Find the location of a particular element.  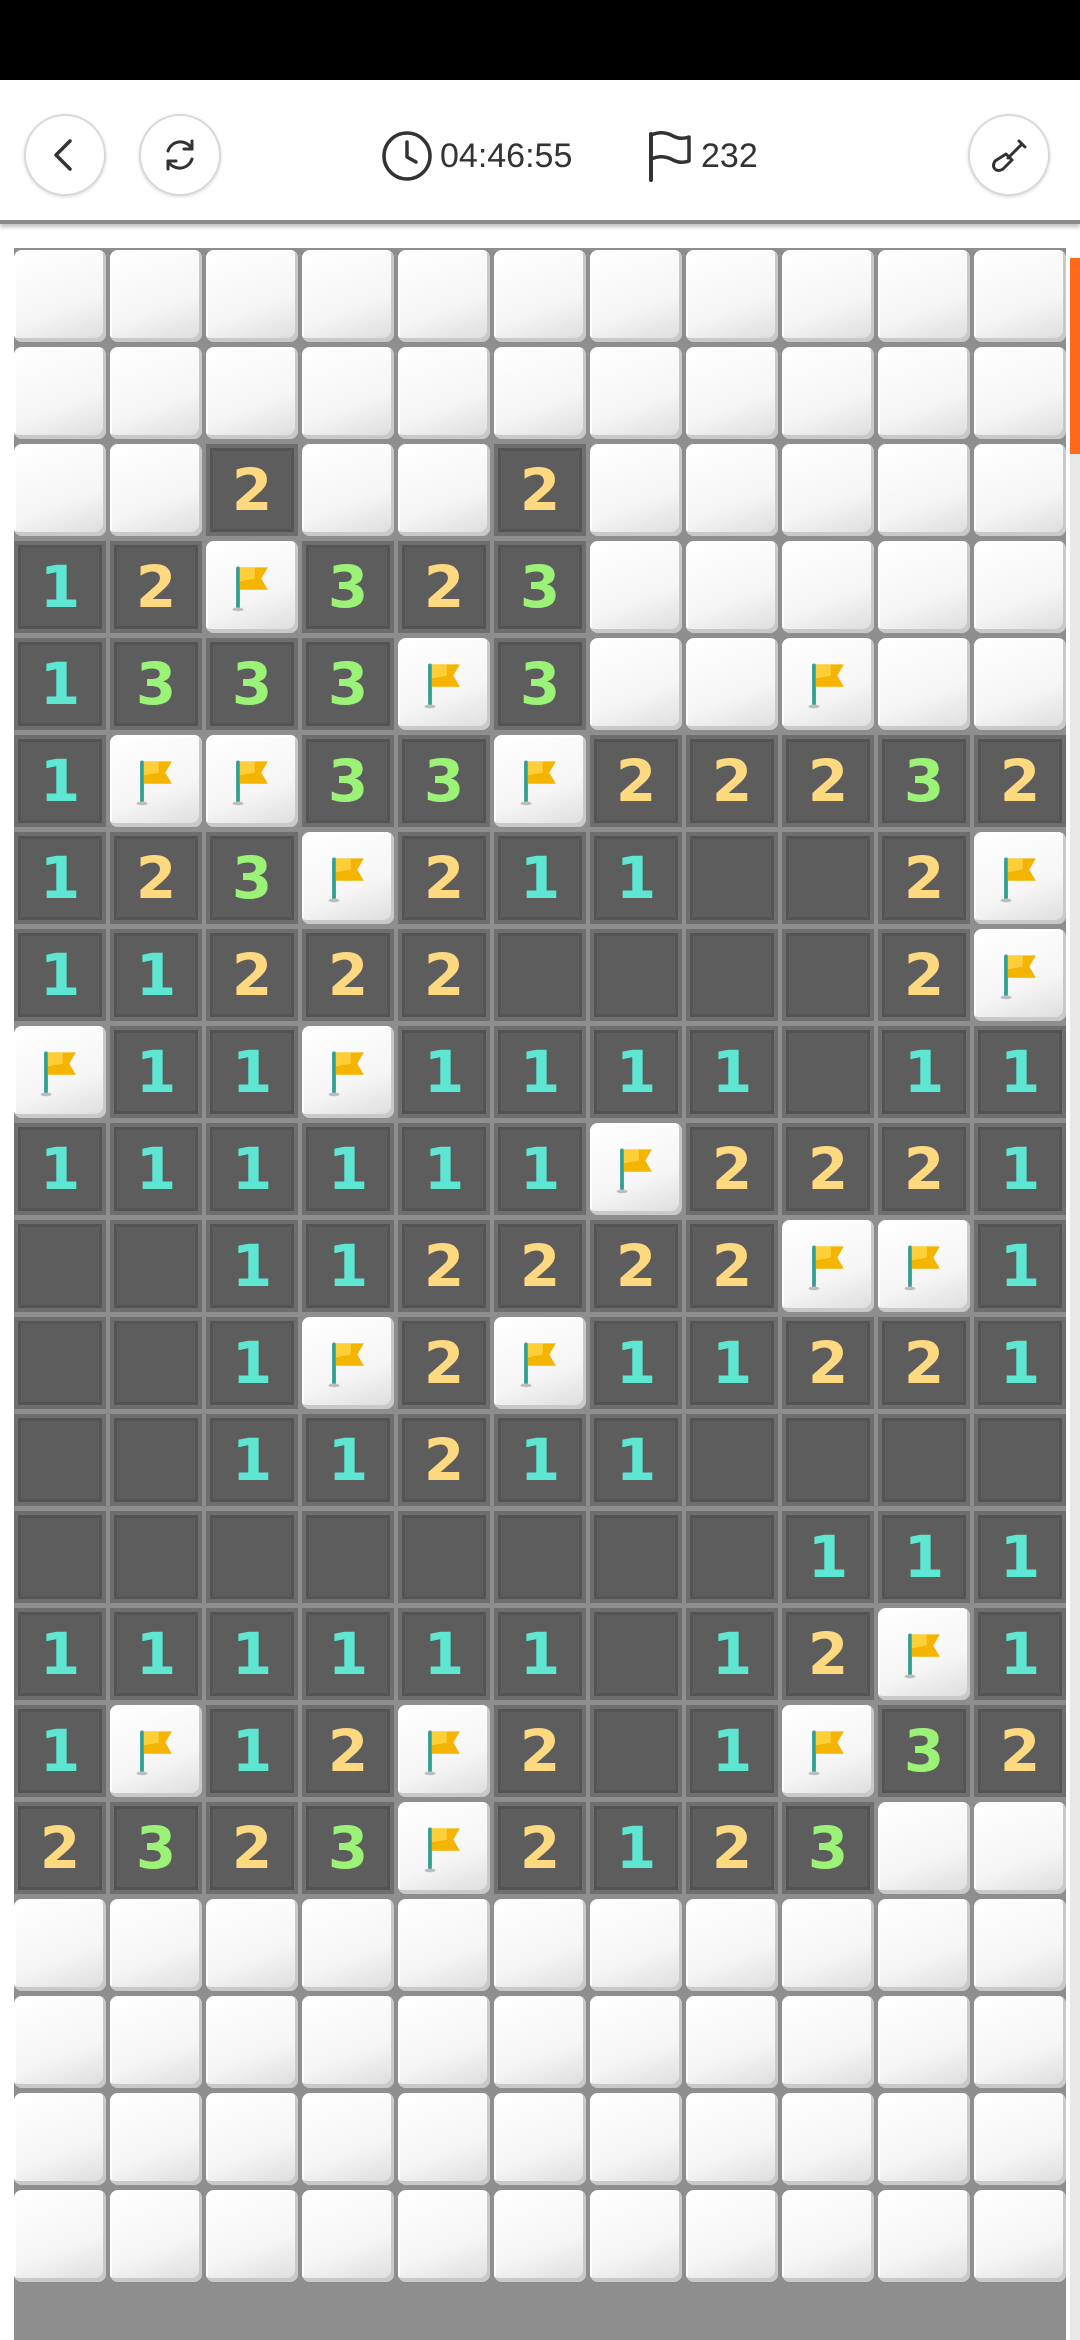

scrollbar-thumb is located at coordinates (1075, 356).